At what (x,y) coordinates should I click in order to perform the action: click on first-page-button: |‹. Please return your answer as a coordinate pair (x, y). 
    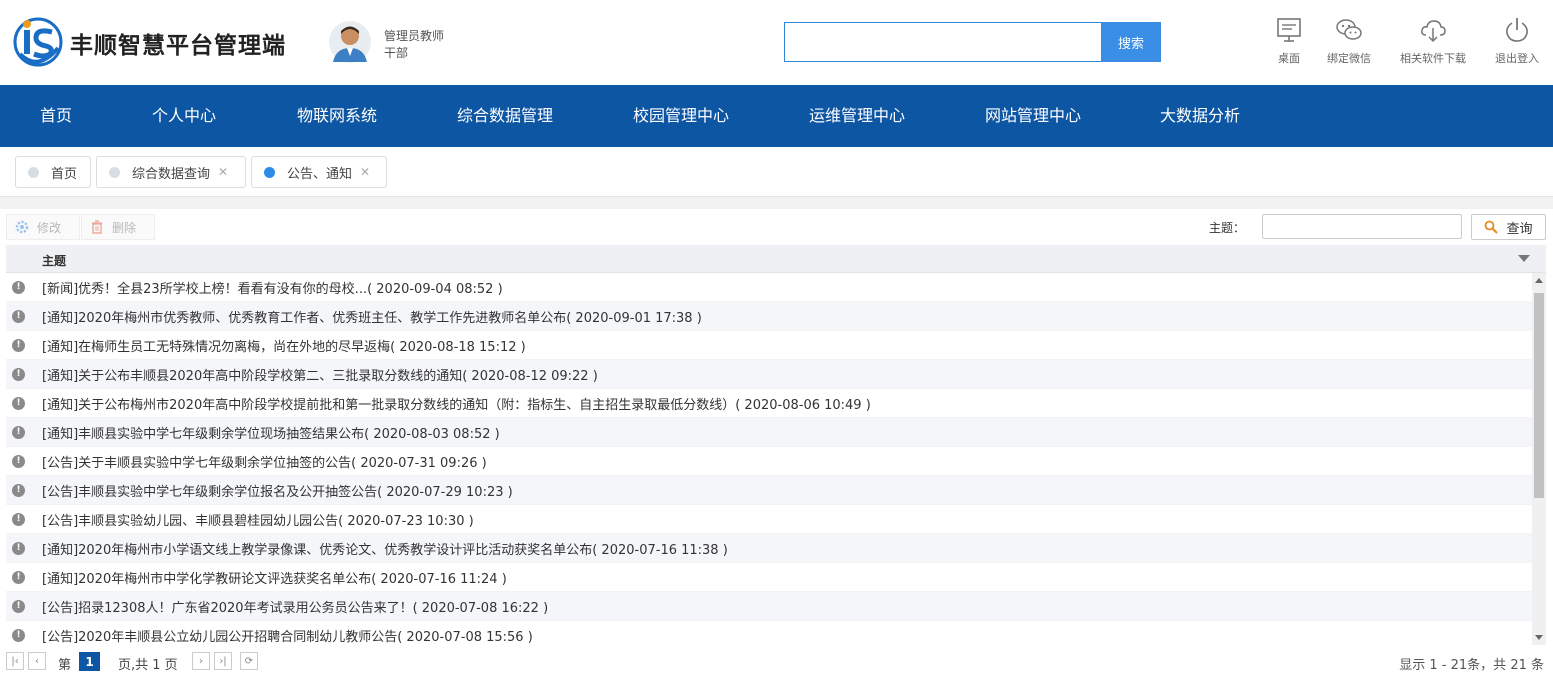
    Looking at the image, I should click on (15, 661).